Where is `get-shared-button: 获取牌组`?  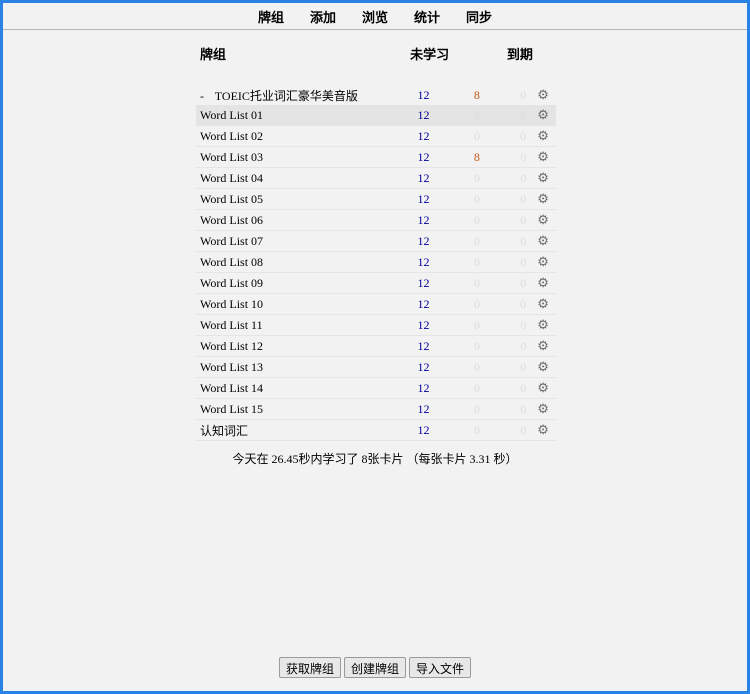
get-shared-button: 获取牌组 is located at coordinates (309, 667).